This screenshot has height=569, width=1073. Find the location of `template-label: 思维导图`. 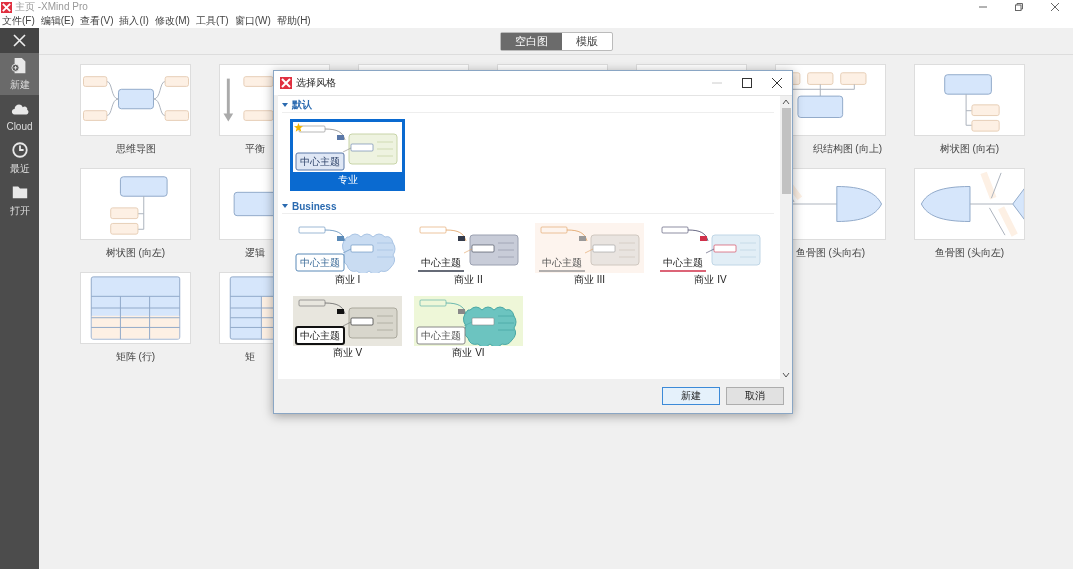

template-label: 思维导图 is located at coordinates (135, 148).